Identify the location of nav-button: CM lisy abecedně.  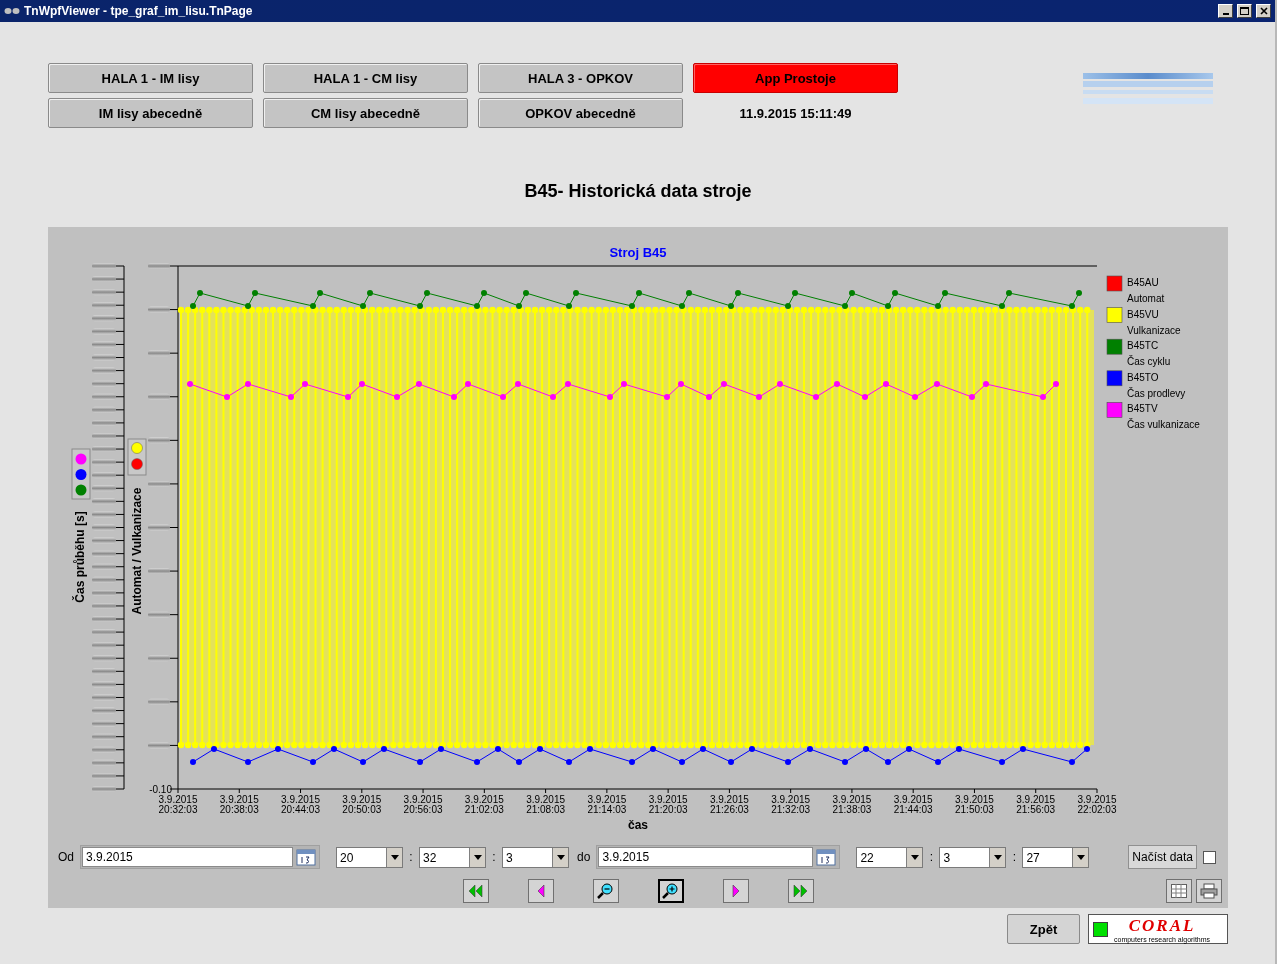
(365, 113).